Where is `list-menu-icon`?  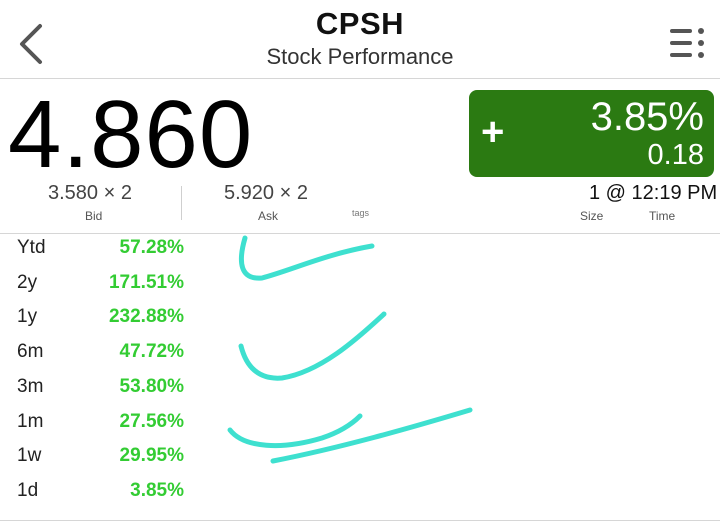
list-menu-icon is located at coordinates (687, 43).